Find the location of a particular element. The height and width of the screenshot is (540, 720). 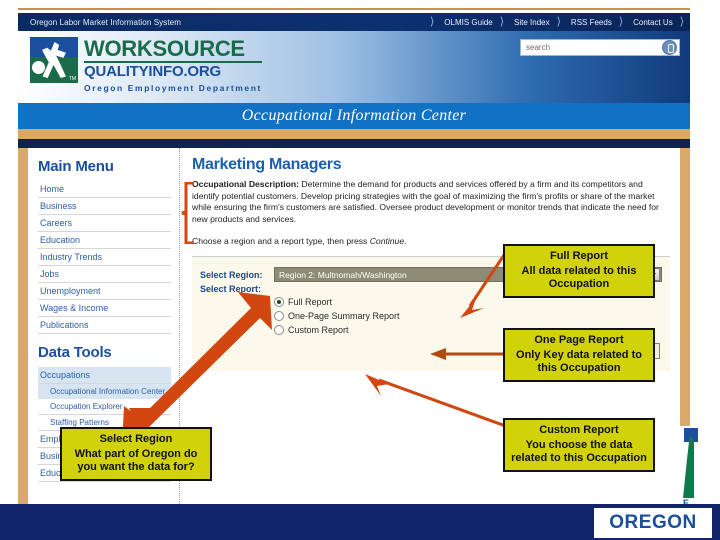

navy-divider is located at coordinates (354, 143).